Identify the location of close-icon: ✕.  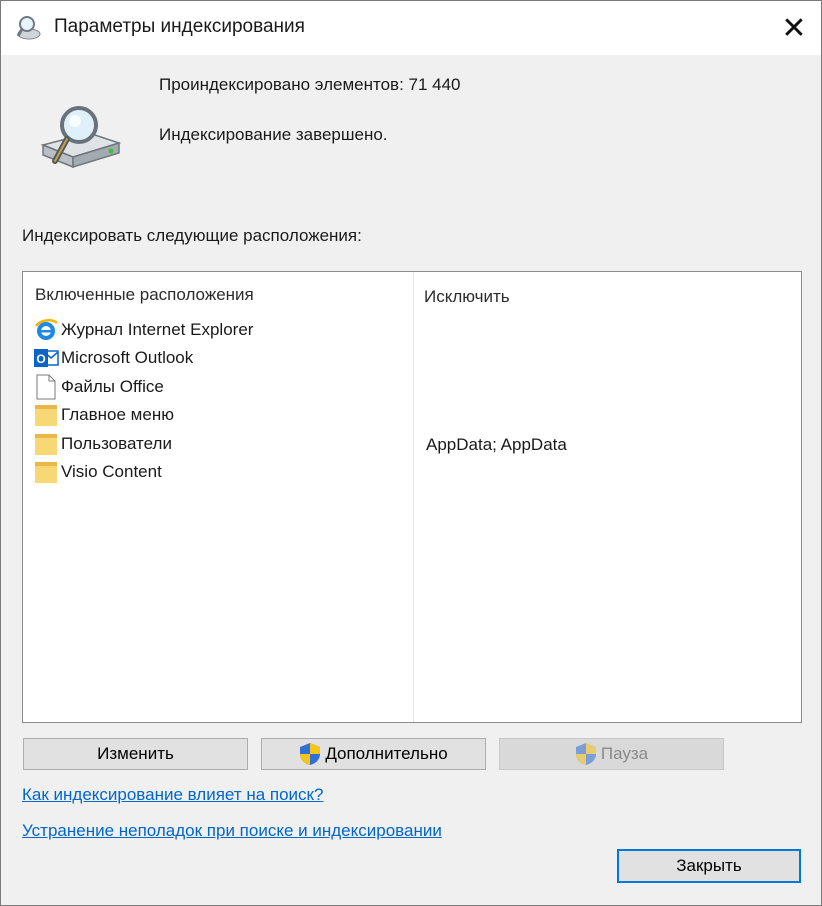
(794, 28).